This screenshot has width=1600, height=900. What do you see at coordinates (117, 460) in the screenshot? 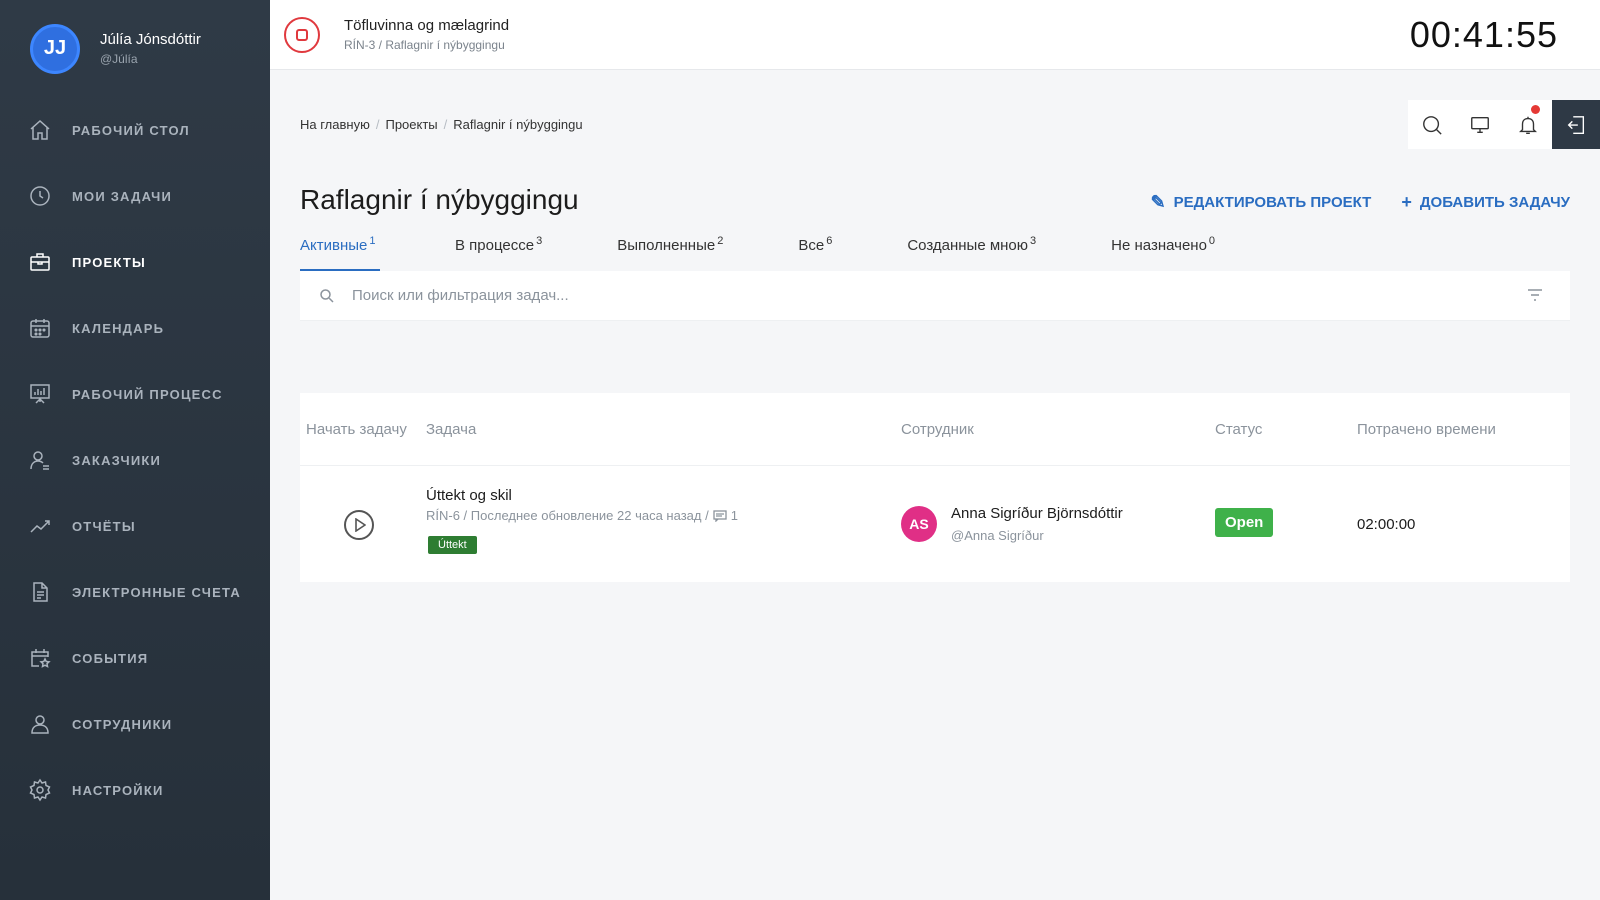
I see `sidebar-item-label: ЗАКАЗЧИКИ` at bounding box center [117, 460].